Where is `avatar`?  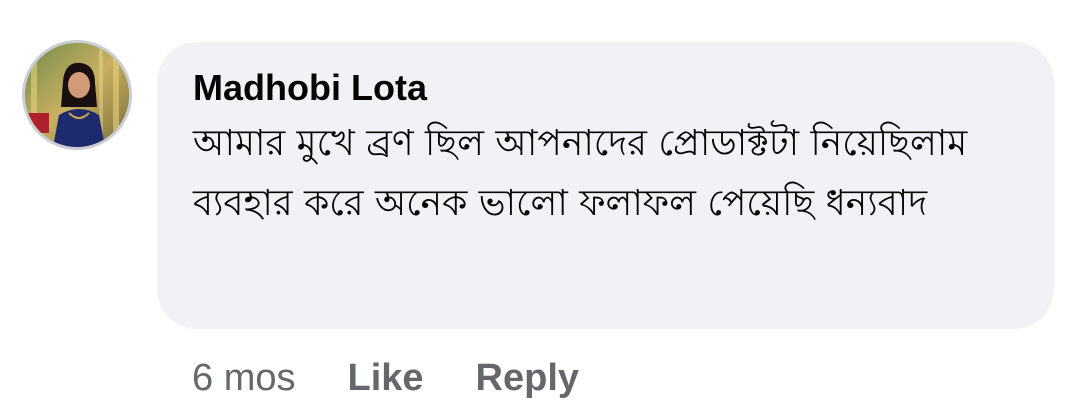 avatar is located at coordinates (77, 95).